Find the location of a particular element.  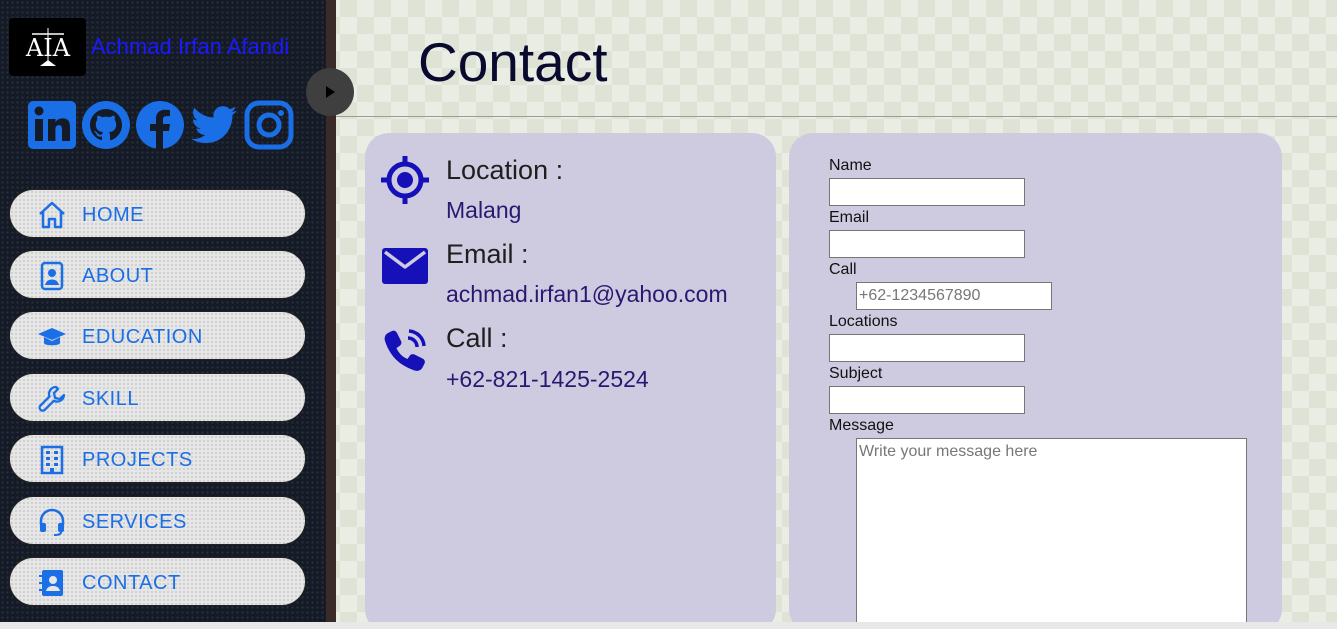

call-heading: Call : is located at coordinates (477, 338).